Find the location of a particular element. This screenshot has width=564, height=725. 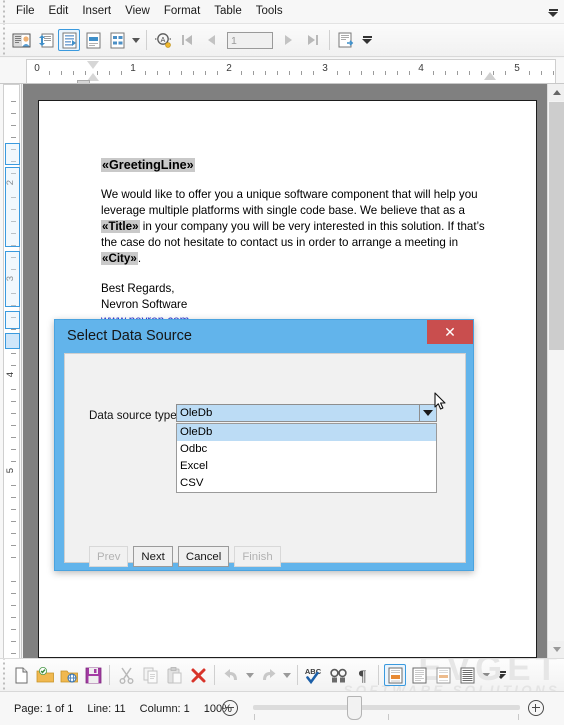

data-source-type-combobox: OleDb is located at coordinates (306, 413).